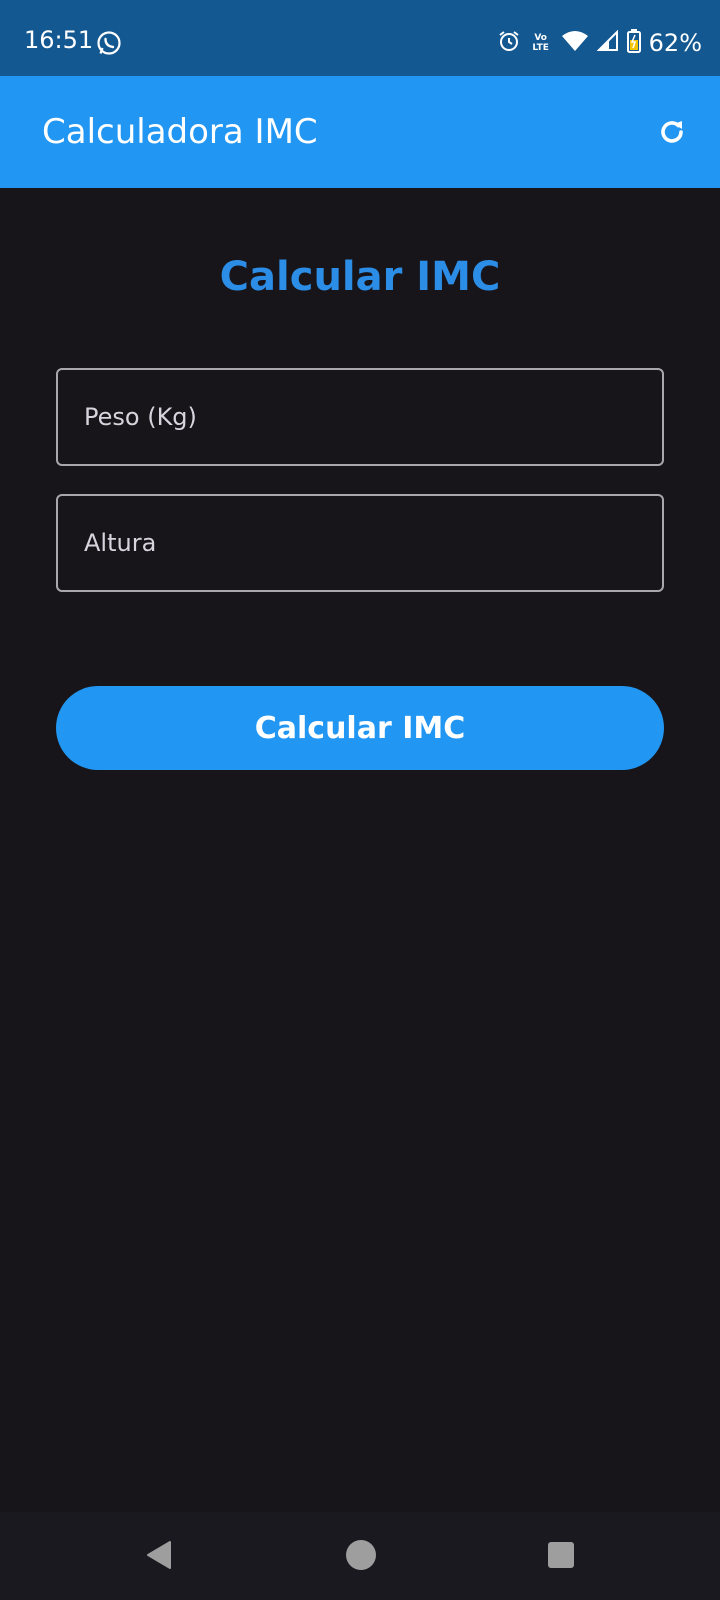 This screenshot has height=1600, width=720. I want to click on volte-icon: Vo LTE, so click(541, 43).